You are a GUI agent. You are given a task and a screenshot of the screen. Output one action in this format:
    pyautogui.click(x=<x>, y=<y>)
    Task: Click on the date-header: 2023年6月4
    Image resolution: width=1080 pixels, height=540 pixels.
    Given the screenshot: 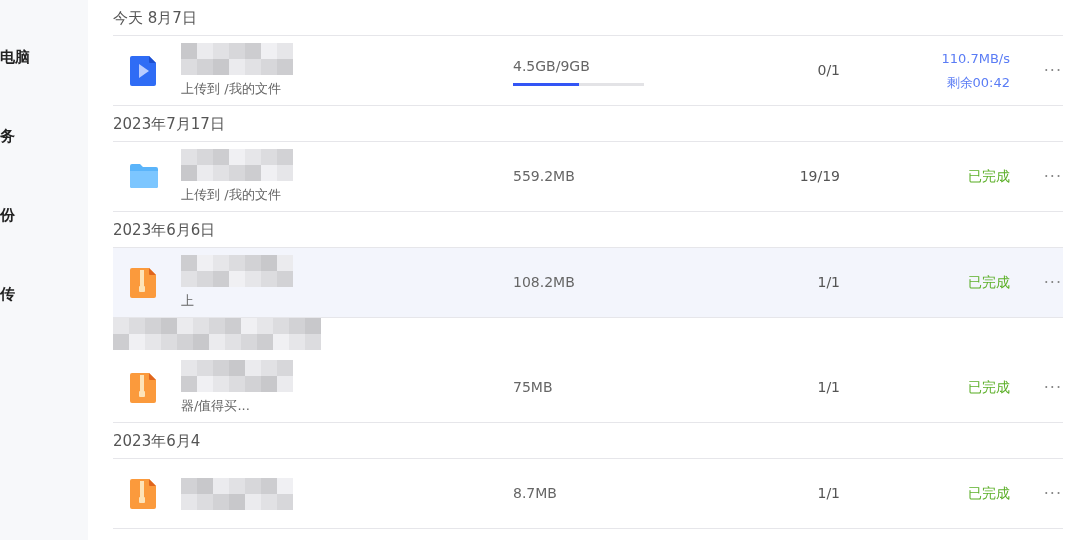 What is the action you would take?
    pyautogui.click(x=157, y=441)
    